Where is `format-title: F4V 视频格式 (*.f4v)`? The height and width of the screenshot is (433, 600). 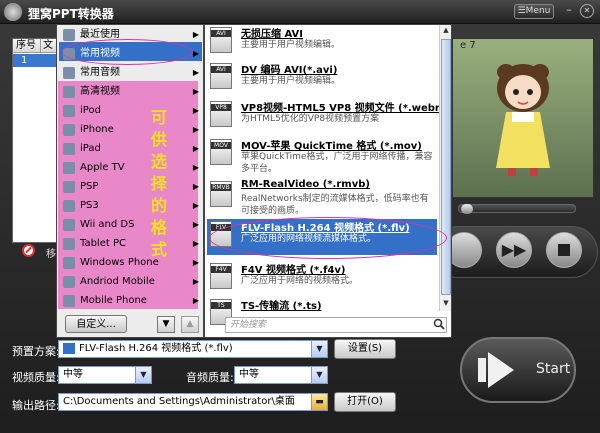 format-title: F4V 视频格式 (*.f4v) is located at coordinates (293, 270).